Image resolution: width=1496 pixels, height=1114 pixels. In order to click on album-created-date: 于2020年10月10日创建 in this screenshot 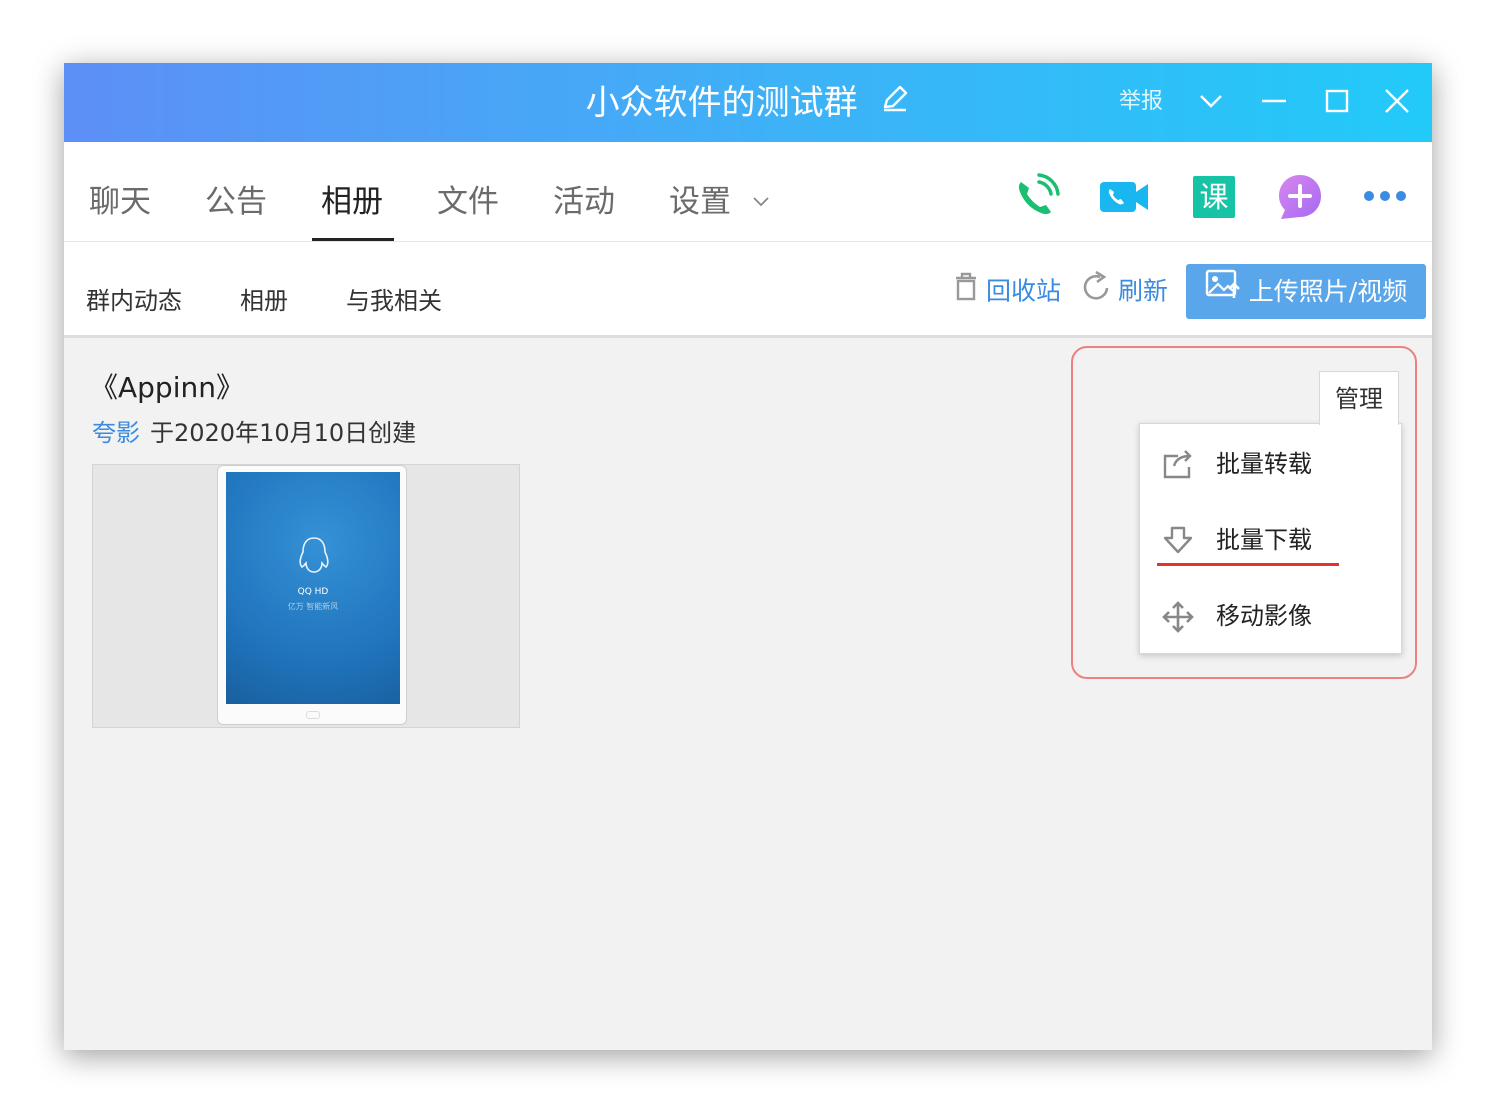, I will do `click(283, 433)`.